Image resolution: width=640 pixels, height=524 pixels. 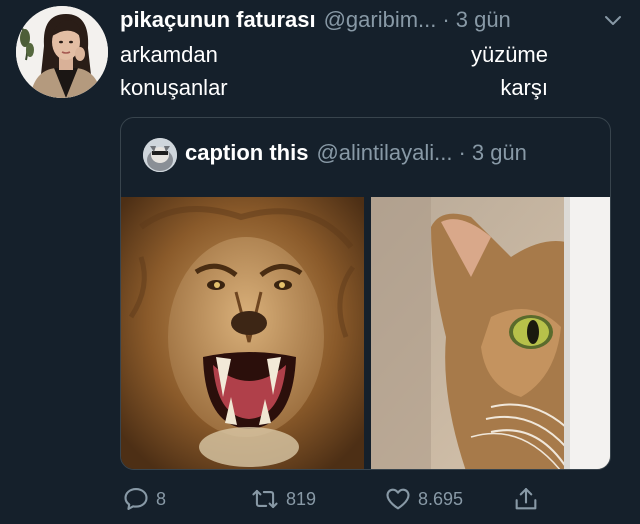 What do you see at coordinates (174, 87) in the screenshot?
I see `tweet-text-left: konuşanlar` at bounding box center [174, 87].